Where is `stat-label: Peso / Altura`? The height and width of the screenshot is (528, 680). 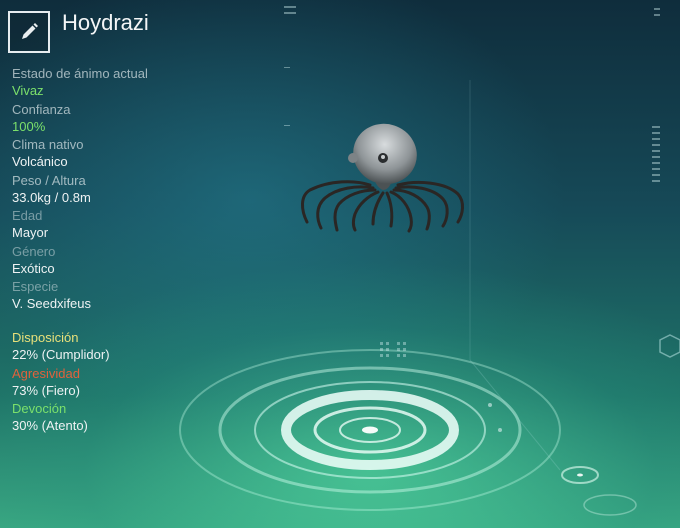
stat-label: Peso / Altura is located at coordinates (49, 180).